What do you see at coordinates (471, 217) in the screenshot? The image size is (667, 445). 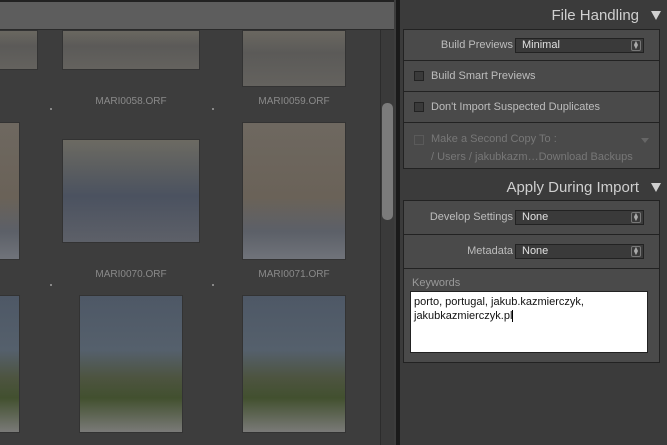 I see `develop-settings-label: Develop Settings` at bounding box center [471, 217].